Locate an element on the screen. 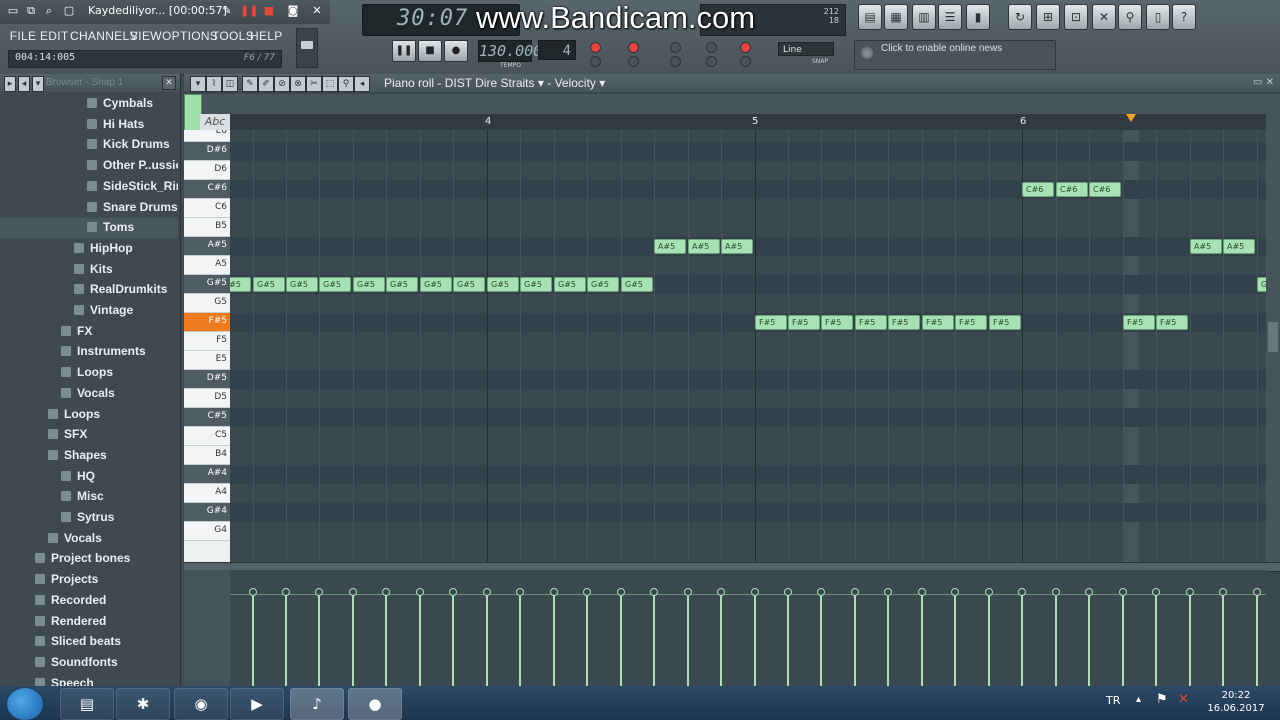 Image resolution: width=1280 pixels, height=720 pixels. browser-item: Shapes is located at coordinates (89, 456).